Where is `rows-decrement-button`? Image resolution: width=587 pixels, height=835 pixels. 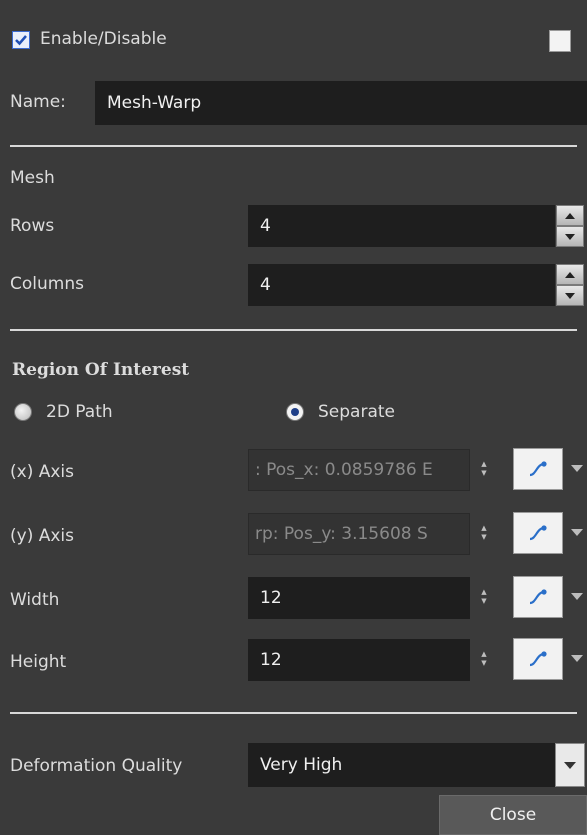
rows-decrement-button is located at coordinates (570, 236).